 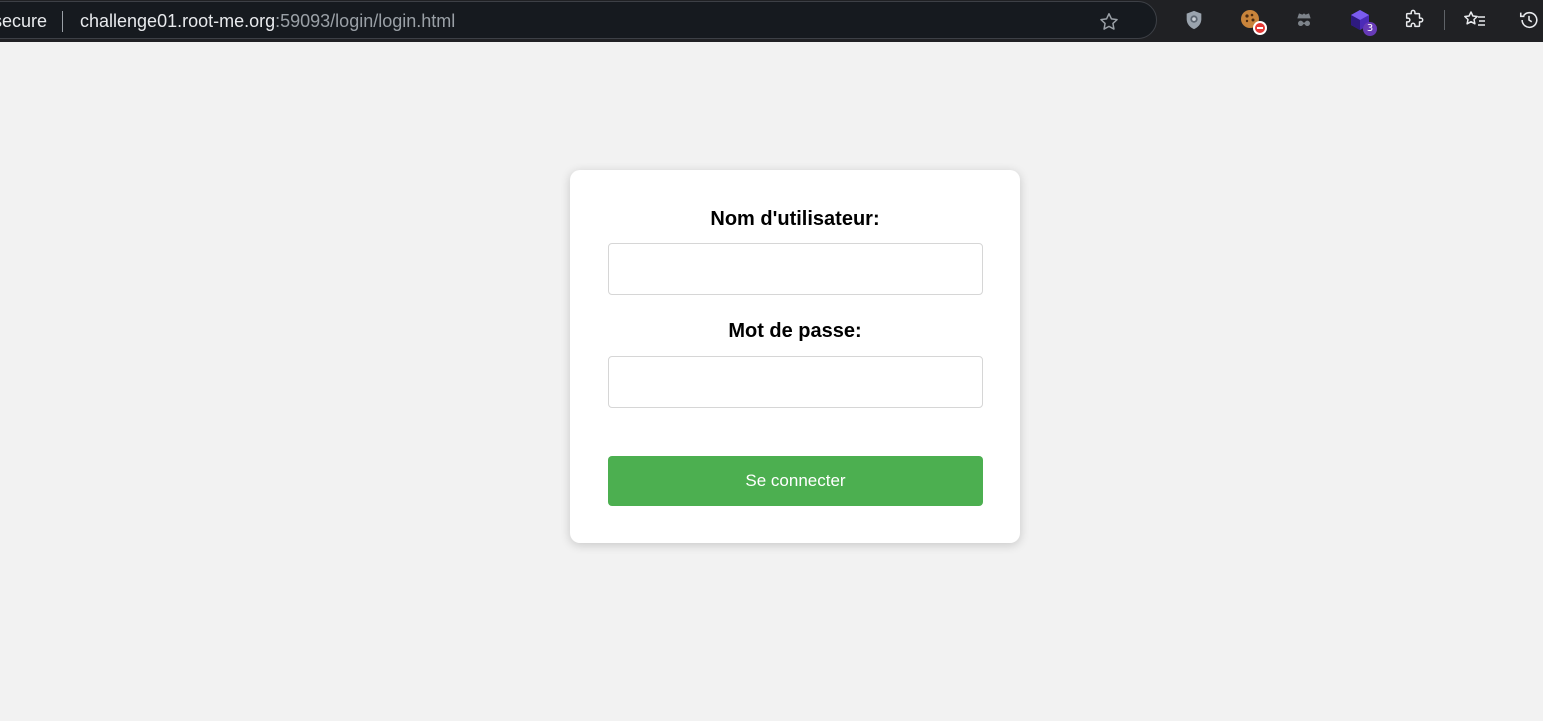 What do you see at coordinates (62, 21) in the screenshot?
I see `address-divider` at bounding box center [62, 21].